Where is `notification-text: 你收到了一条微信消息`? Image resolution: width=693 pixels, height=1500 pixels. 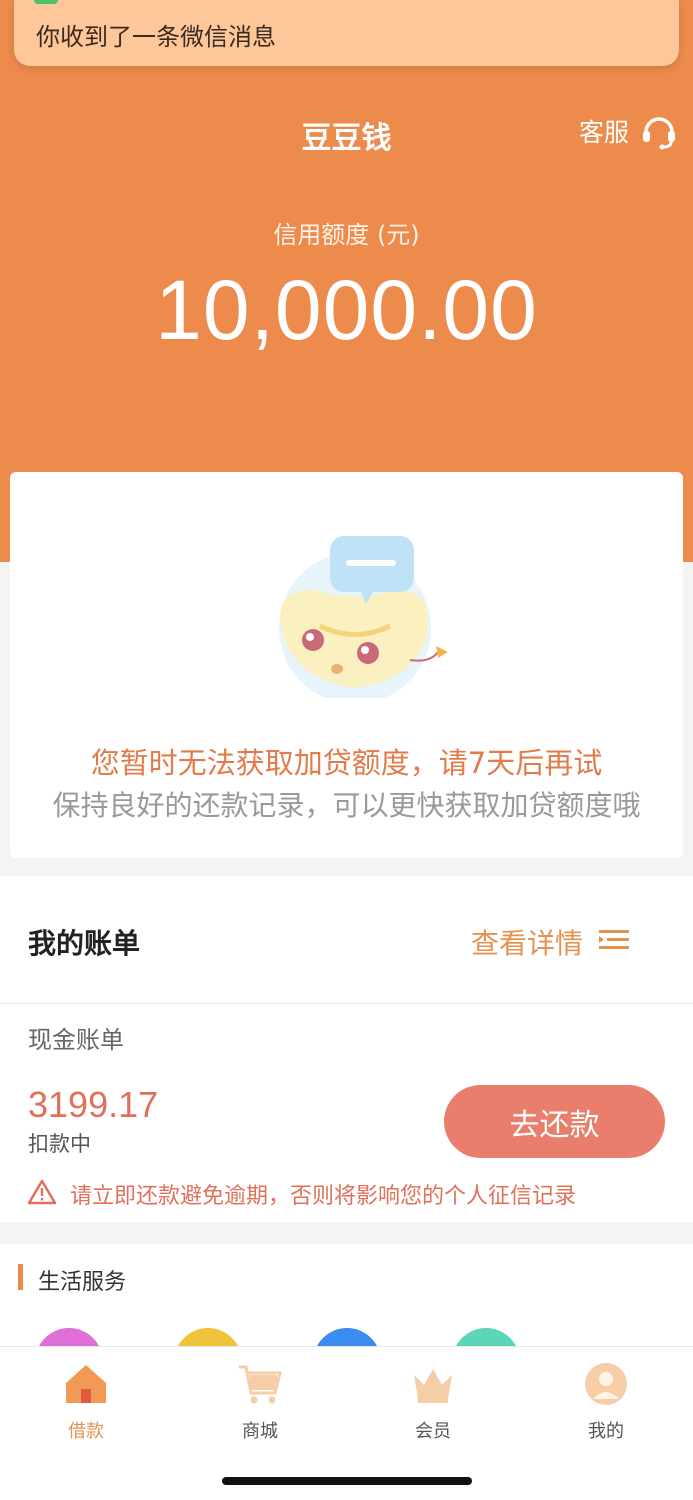 notification-text: 你收到了一条微信消息 is located at coordinates (156, 37).